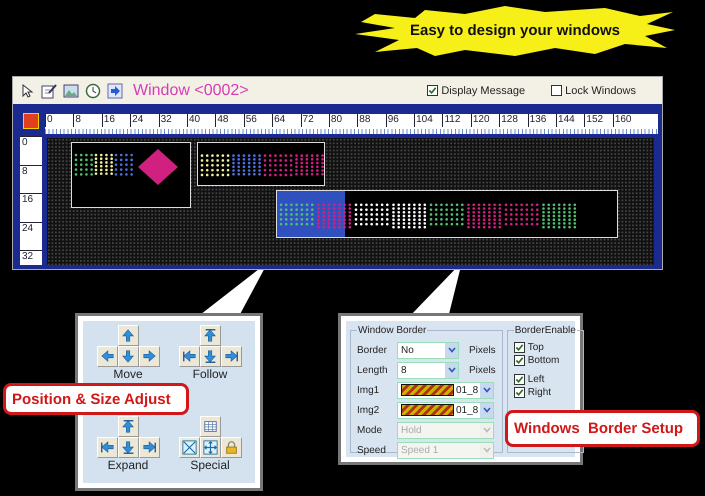  I want to click on field-label: Img1, so click(368, 390).